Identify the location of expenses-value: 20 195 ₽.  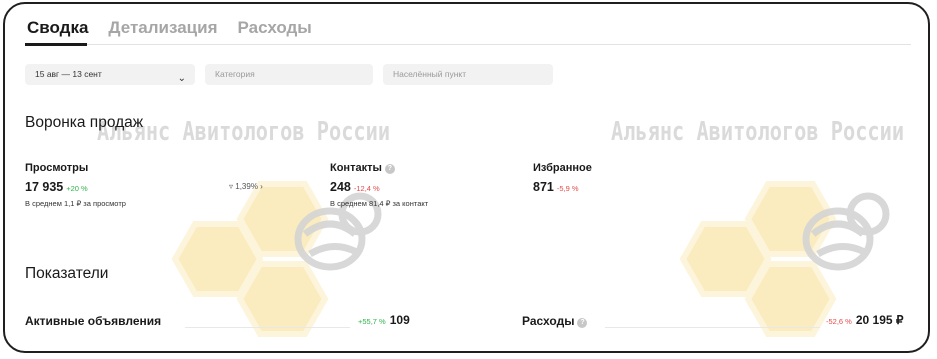
(879, 320).